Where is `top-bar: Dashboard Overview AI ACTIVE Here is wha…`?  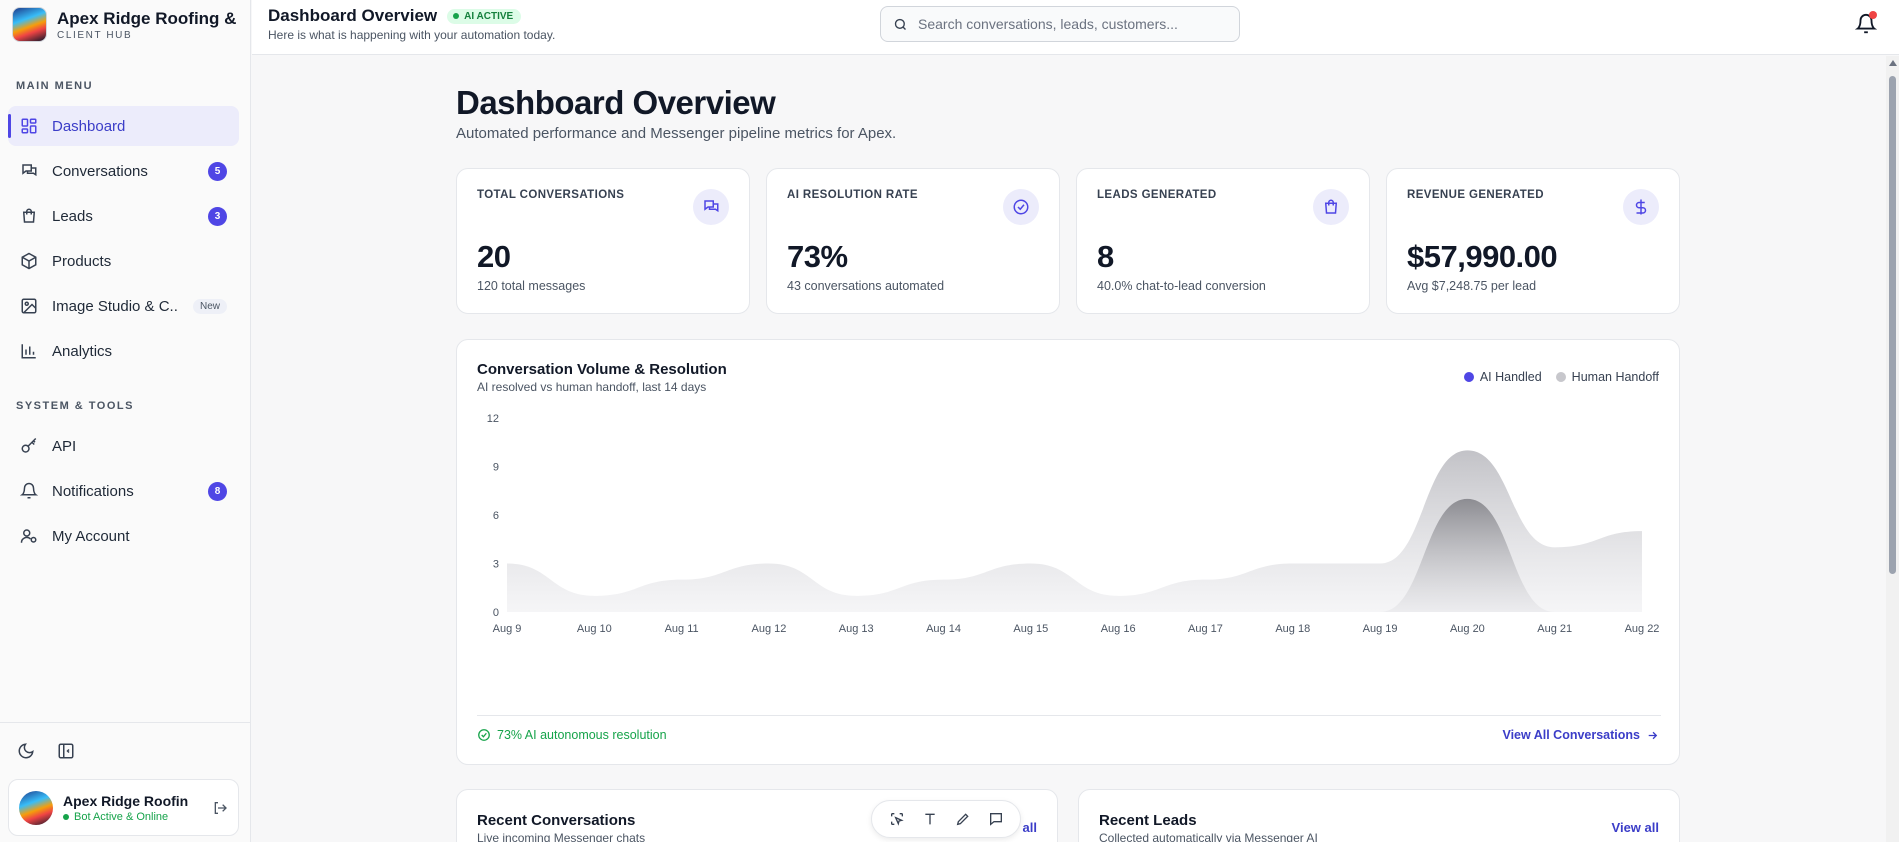 top-bar: Dashboard Overview AI ACTIVE Here is wha… is located at coordinates (1075, 27).